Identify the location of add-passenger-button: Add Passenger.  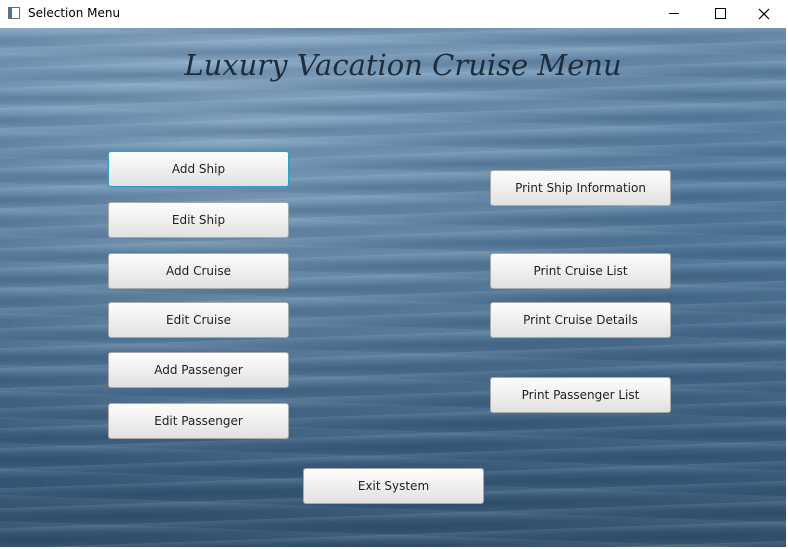
(198, 370).